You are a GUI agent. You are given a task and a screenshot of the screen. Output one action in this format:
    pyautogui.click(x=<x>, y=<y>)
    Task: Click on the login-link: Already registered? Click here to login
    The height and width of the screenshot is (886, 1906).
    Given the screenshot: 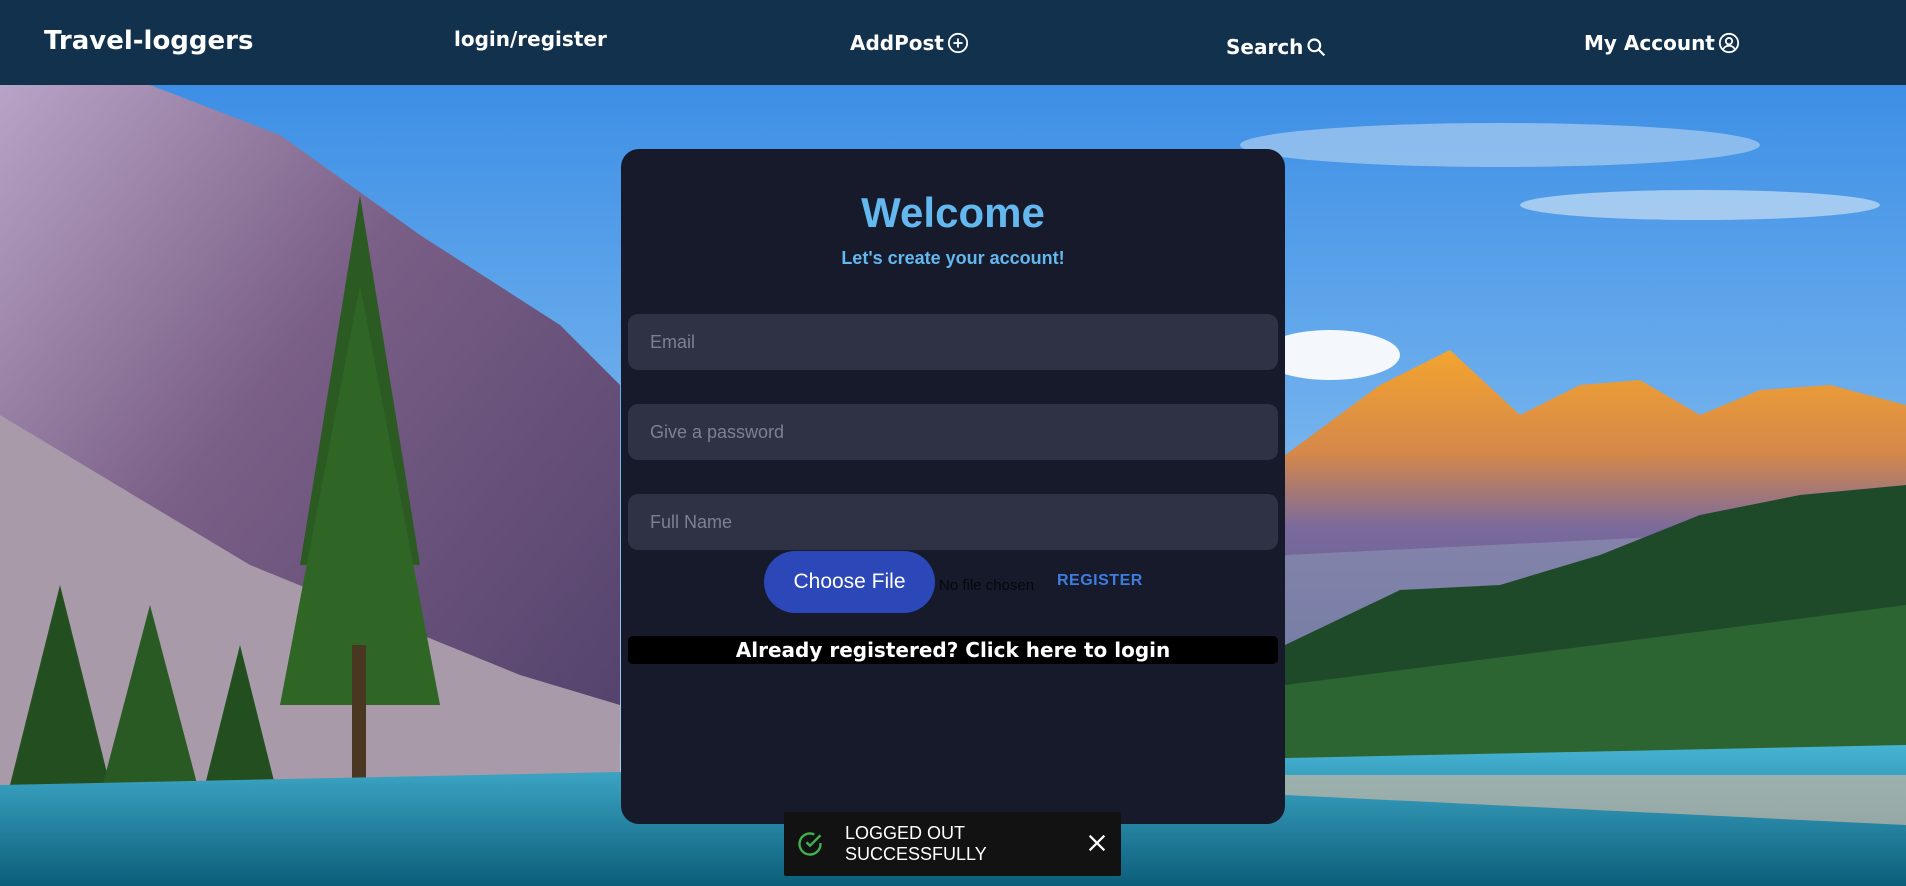 What is the action you would take?
    pyautogui.click(x=953, y=650)
    